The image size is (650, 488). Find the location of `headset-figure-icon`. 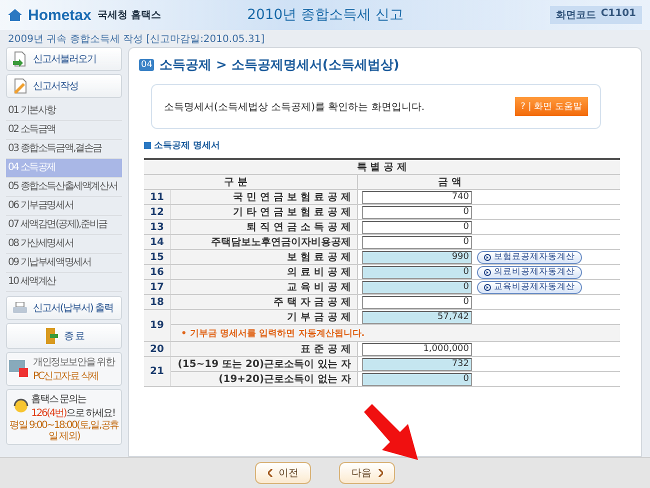

headset-figure-icon is located at coordinates (21, 406).